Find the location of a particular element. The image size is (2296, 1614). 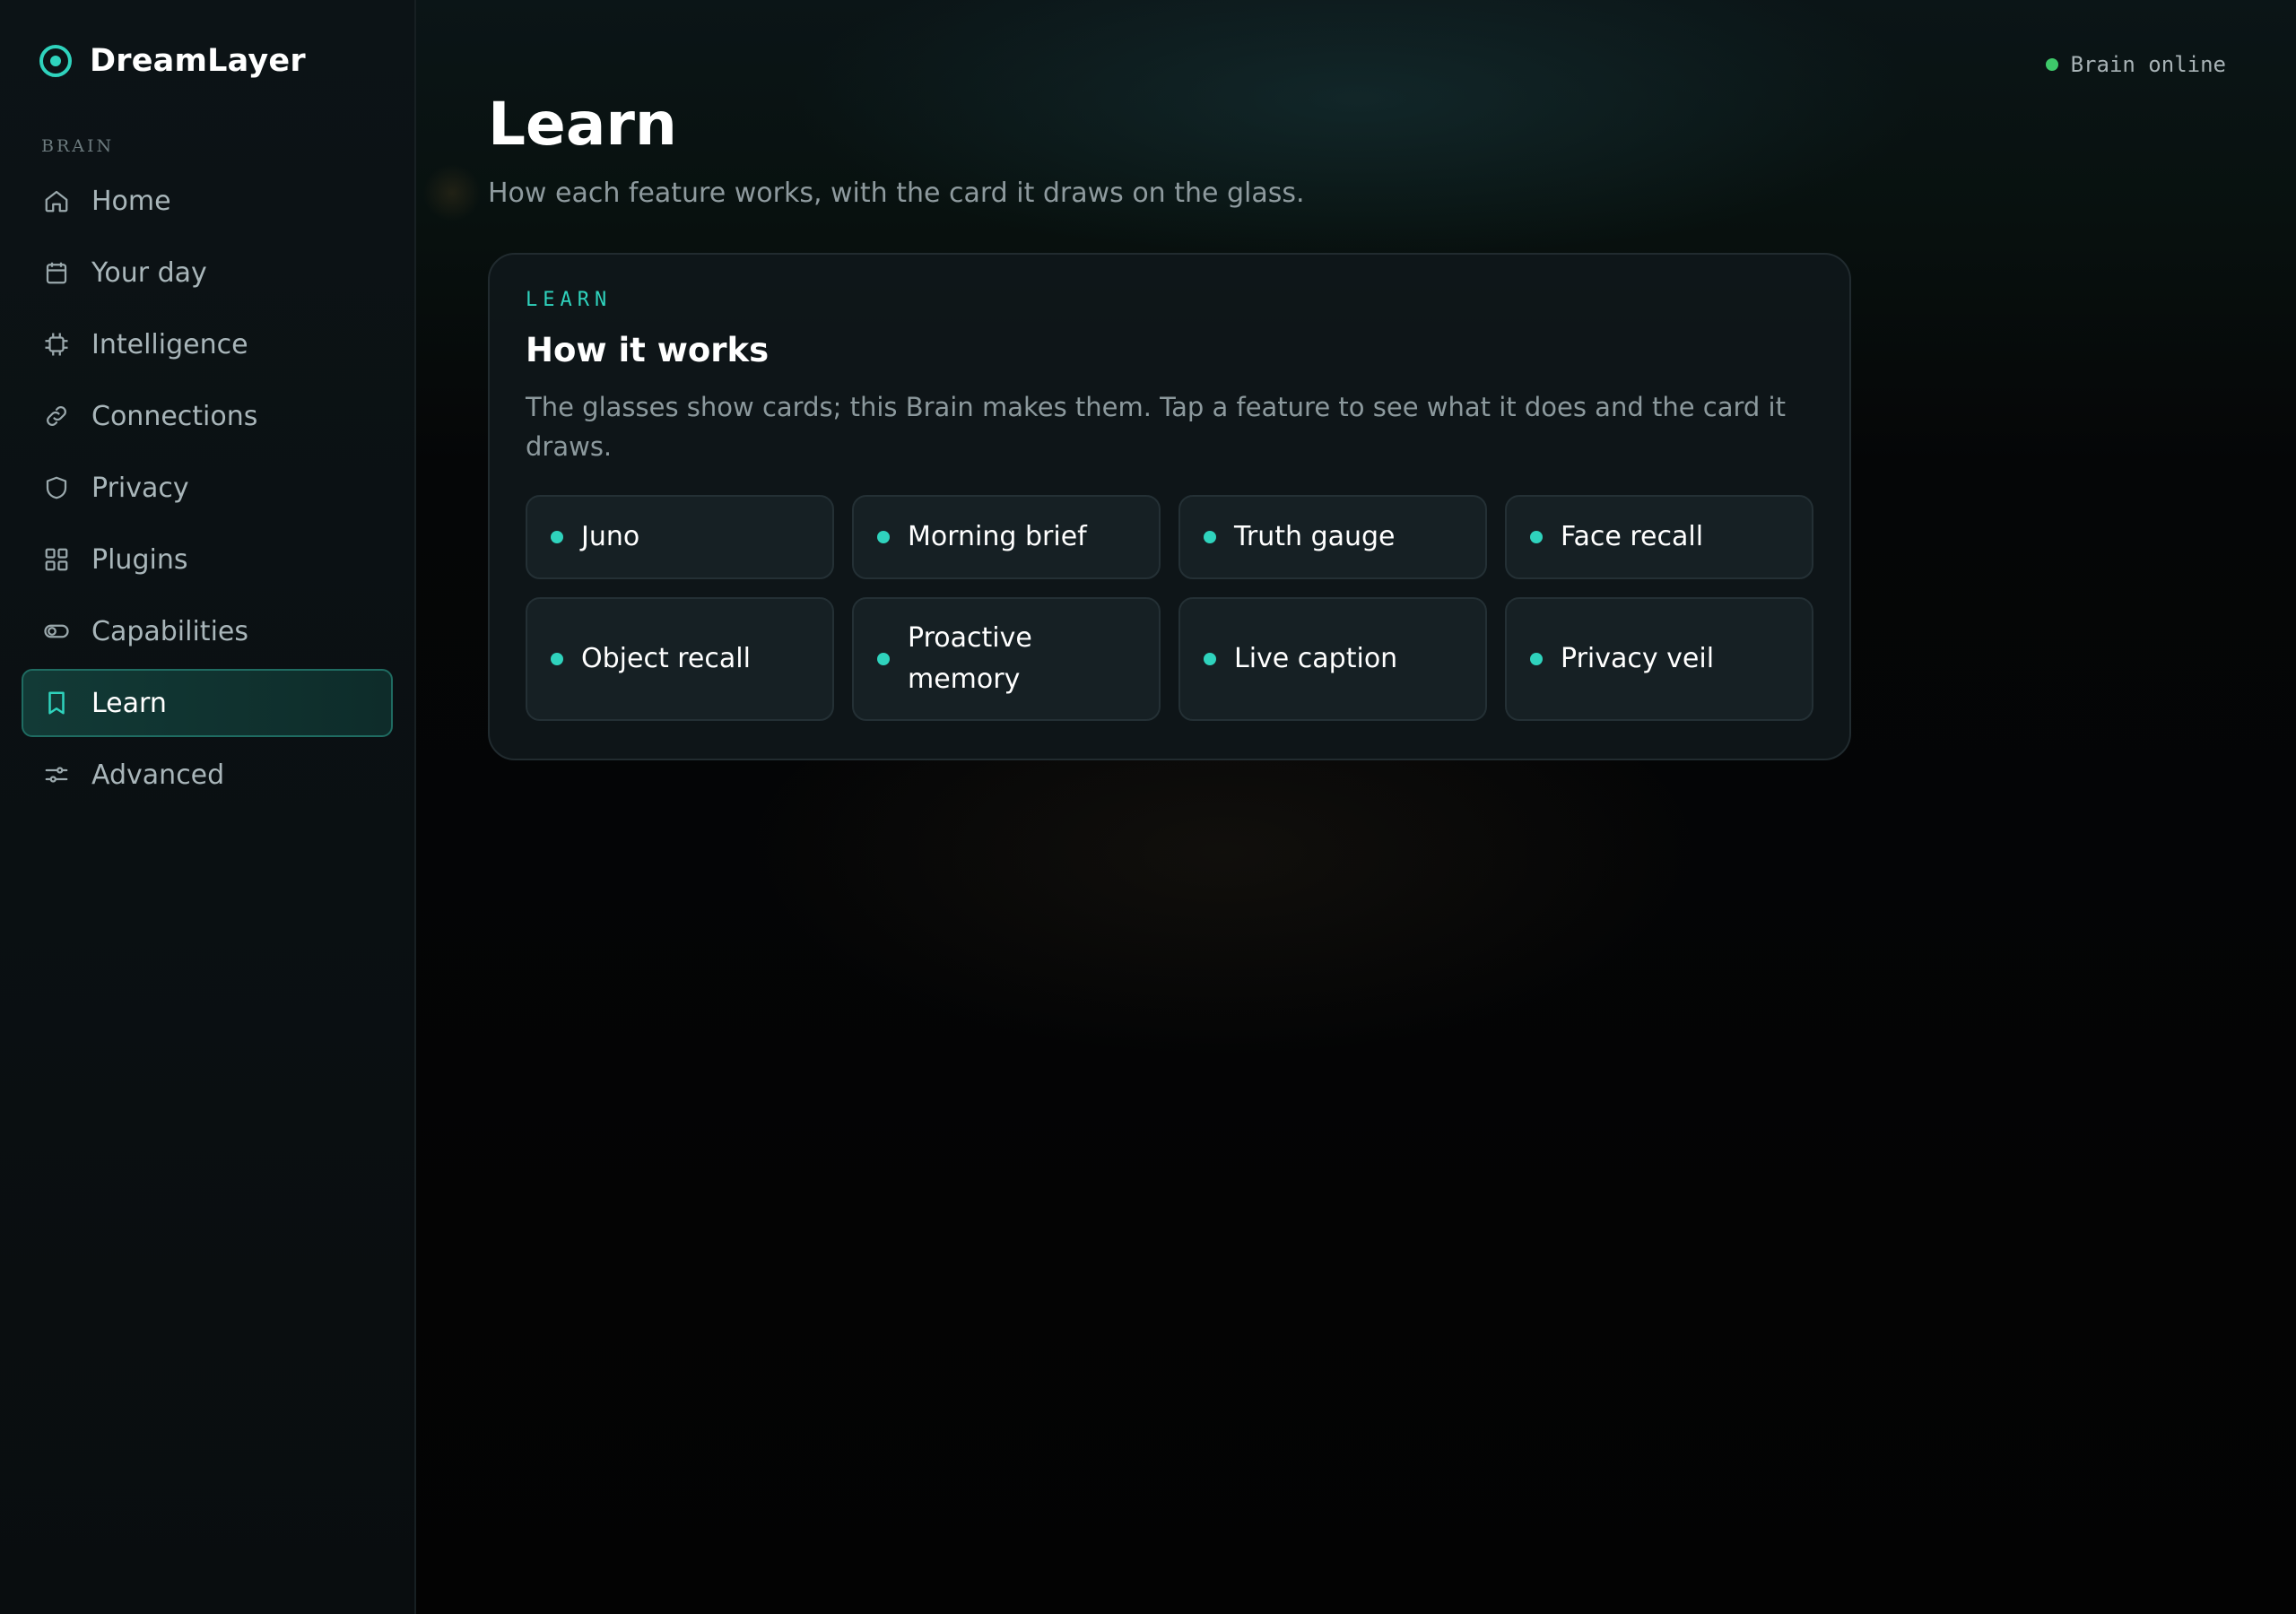

feature-label: Live caption is located at coordinates (1316, 658).